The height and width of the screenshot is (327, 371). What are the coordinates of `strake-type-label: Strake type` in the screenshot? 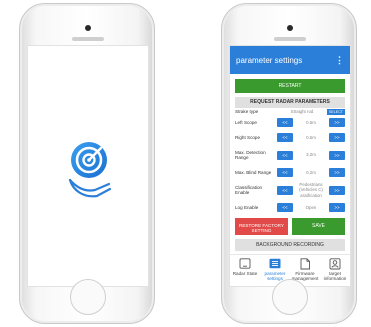 It's located at (247, 111).